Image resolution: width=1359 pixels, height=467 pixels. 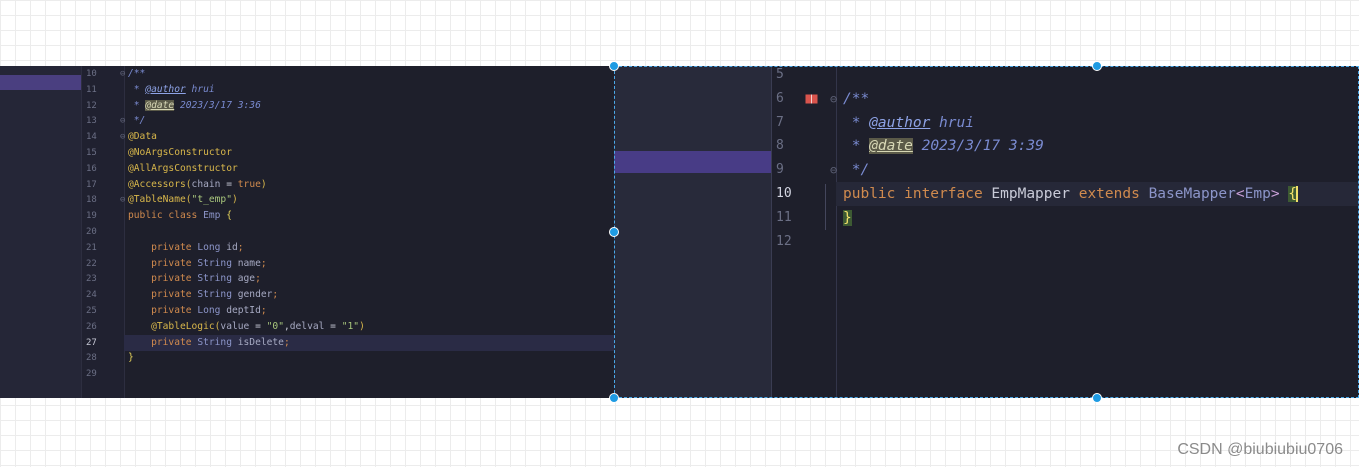 What do you see at coordinates (257, 342) in the screenshot?
I see `code-token: isDelete` at bounding box center [257, 342].